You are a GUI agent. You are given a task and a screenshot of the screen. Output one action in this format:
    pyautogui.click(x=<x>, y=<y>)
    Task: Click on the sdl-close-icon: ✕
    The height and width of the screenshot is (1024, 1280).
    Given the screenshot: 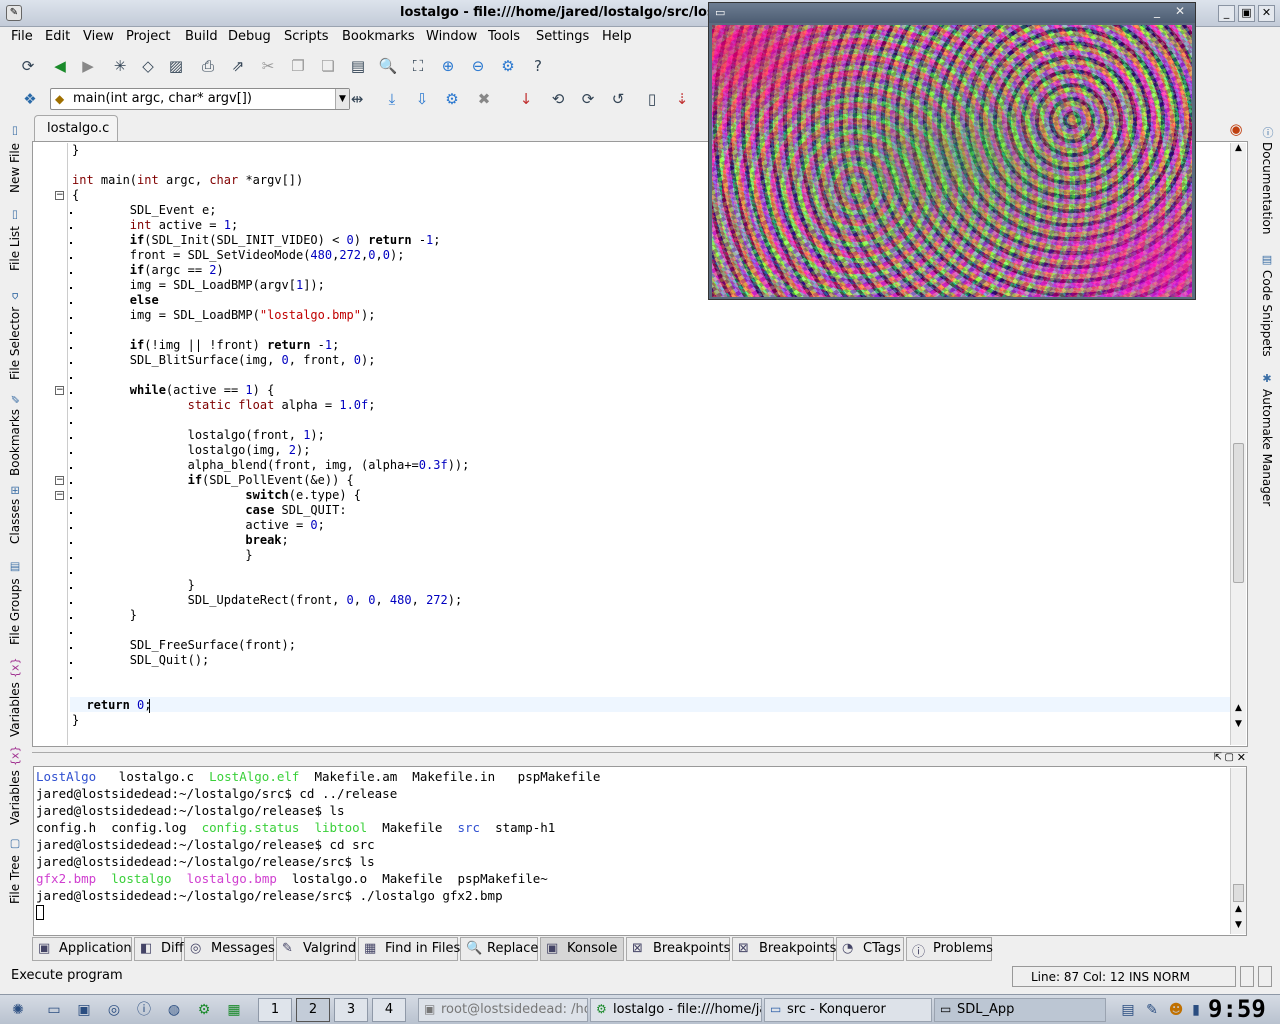 What is the action you would take?
    pyautogui.click(x=1180, y=11)
    